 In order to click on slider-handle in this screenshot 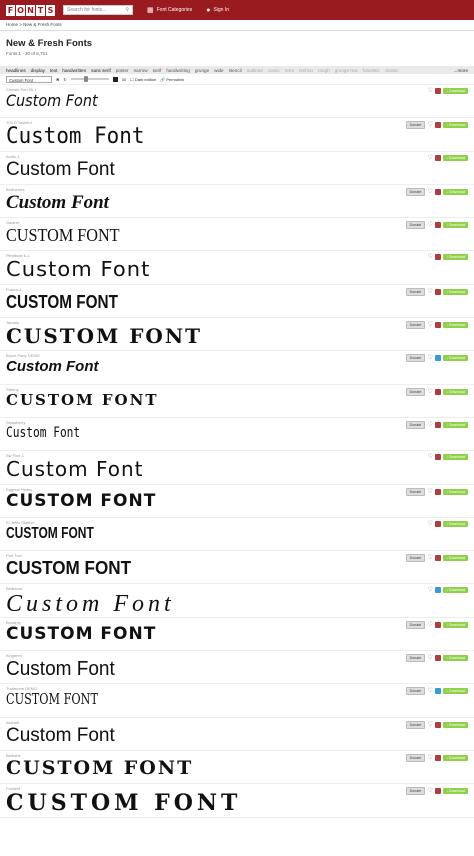, I will do `click(85, 79)`.